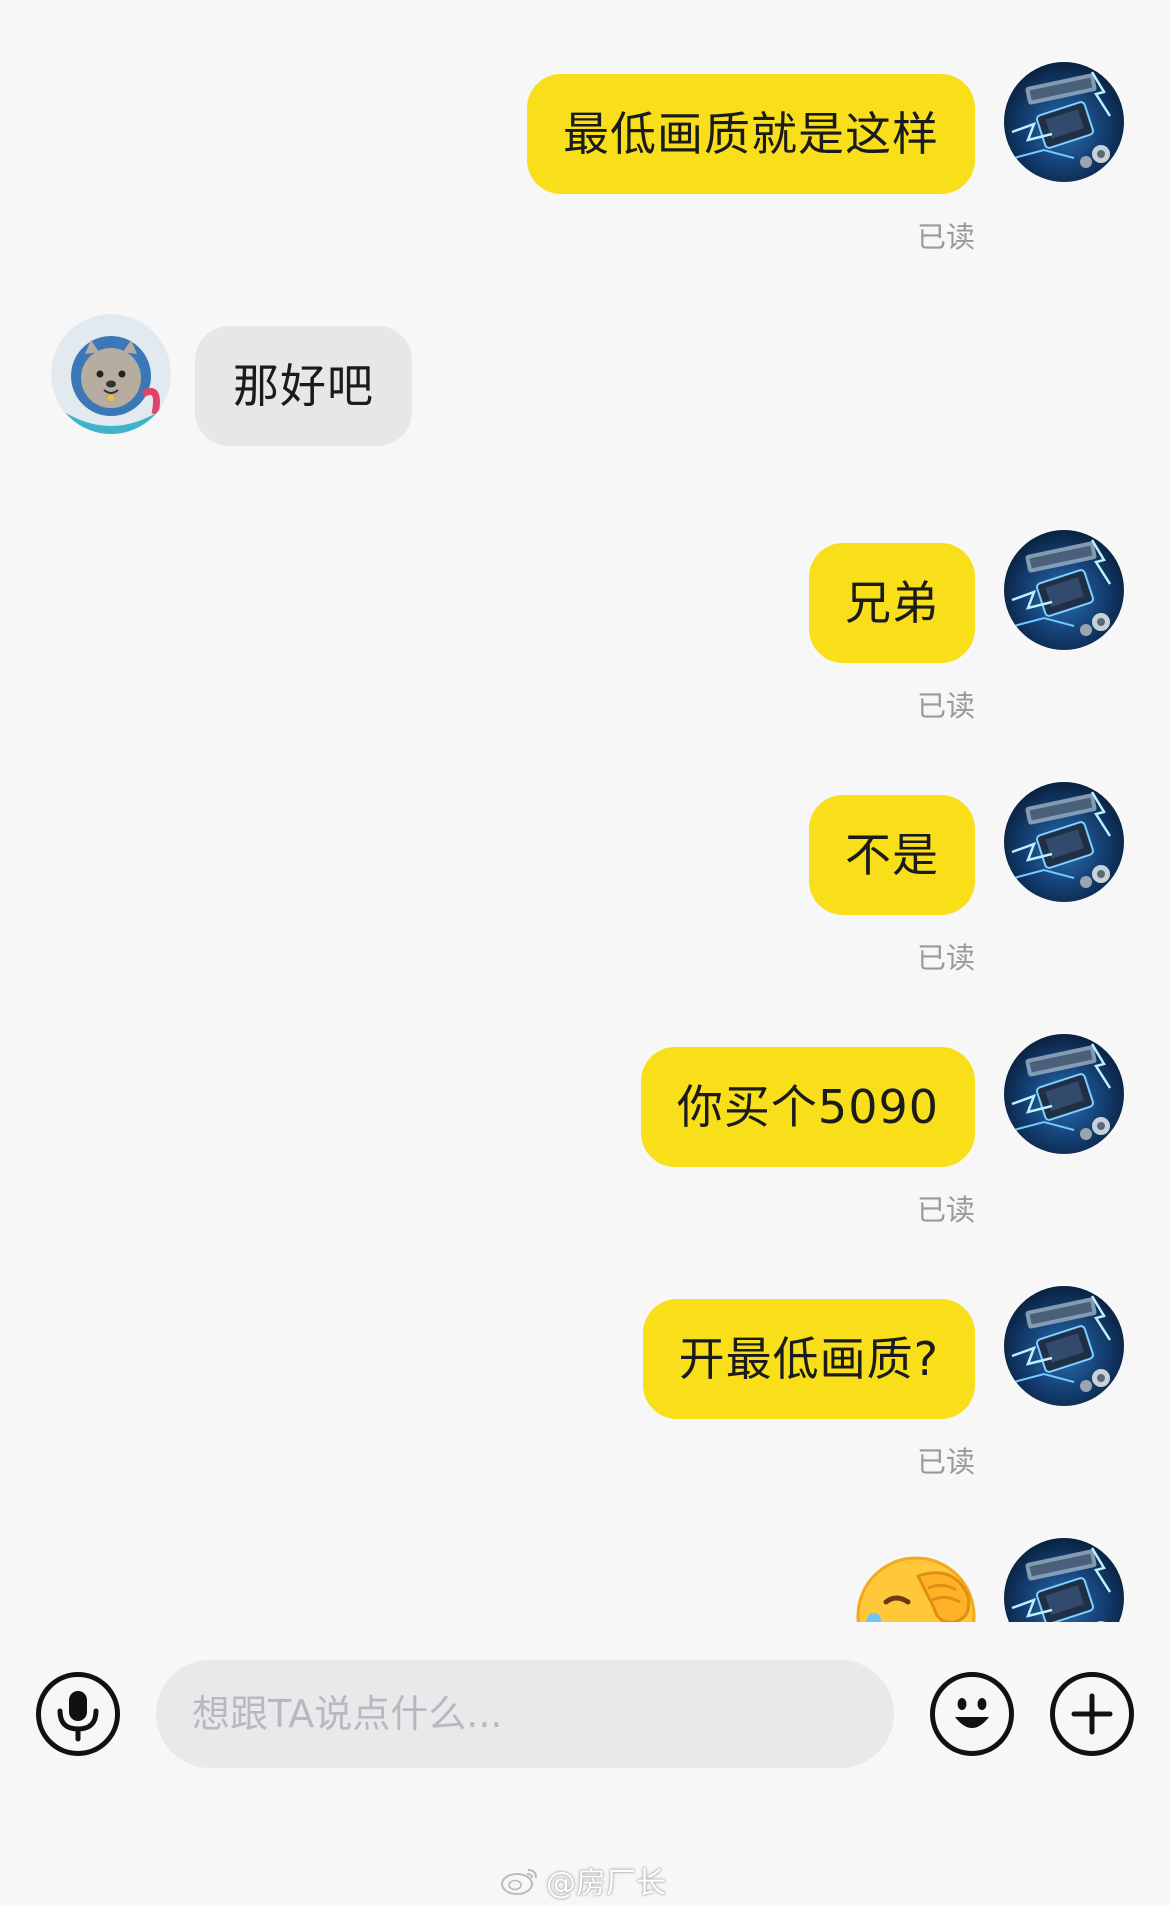  I want to click on watermark: @房厂长, so click(583, 1880).